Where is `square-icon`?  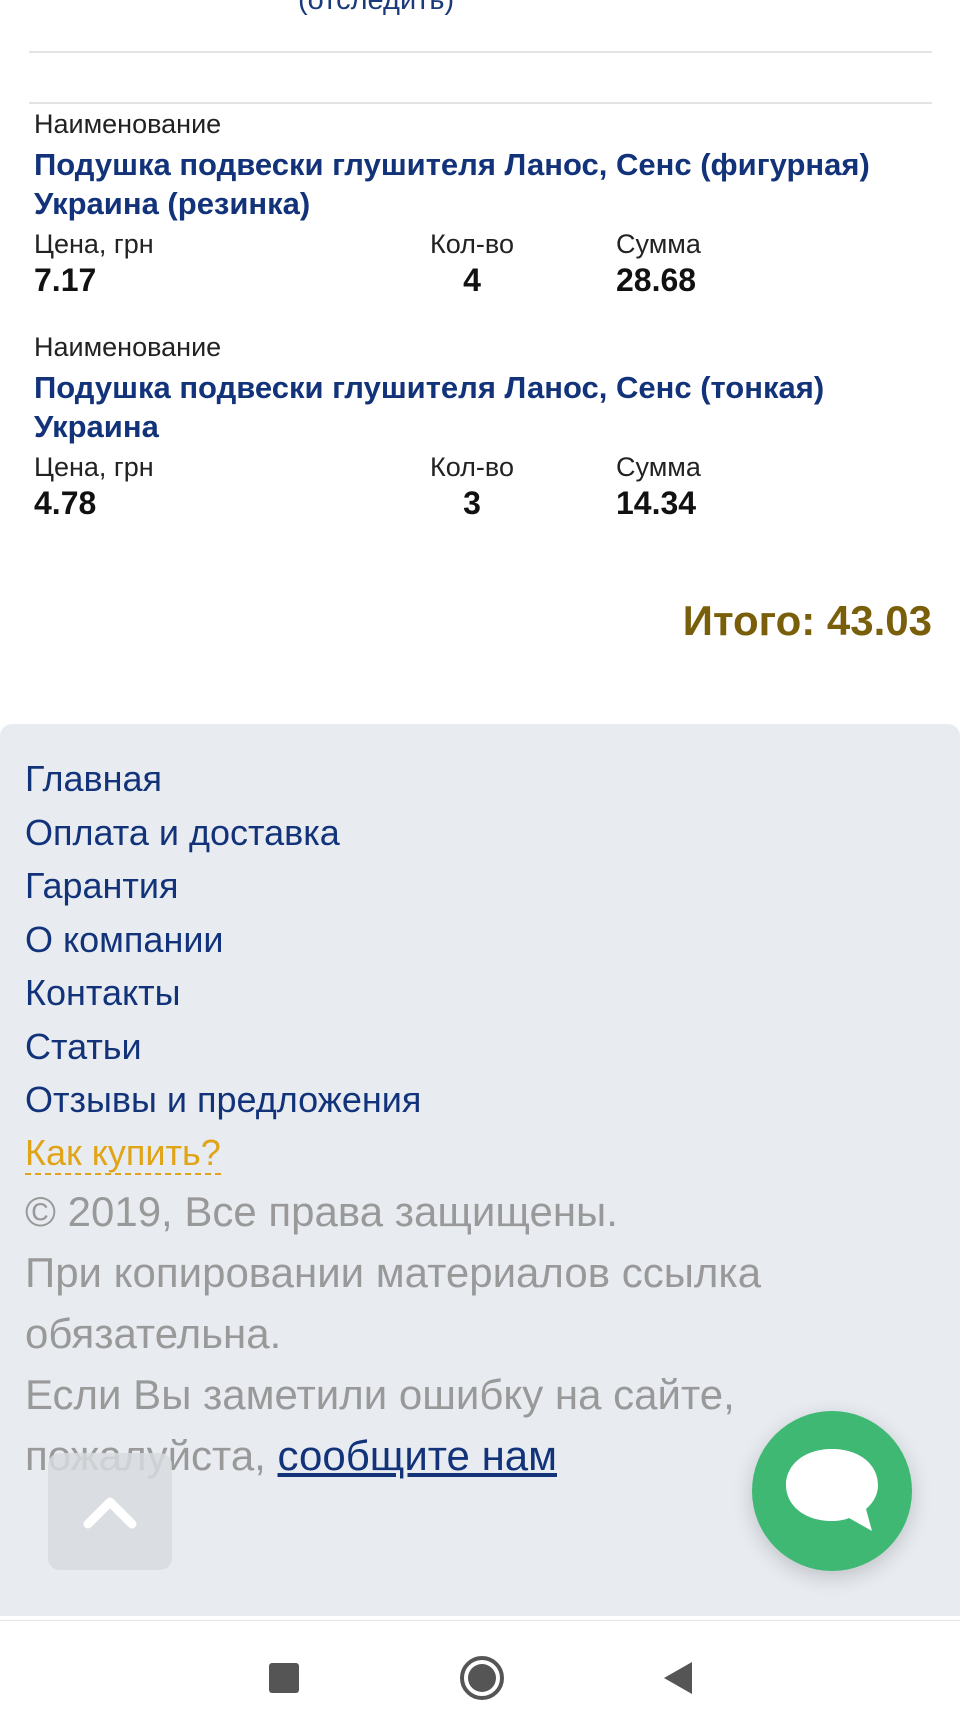
square-icon is located at coordinates (284, 1678).